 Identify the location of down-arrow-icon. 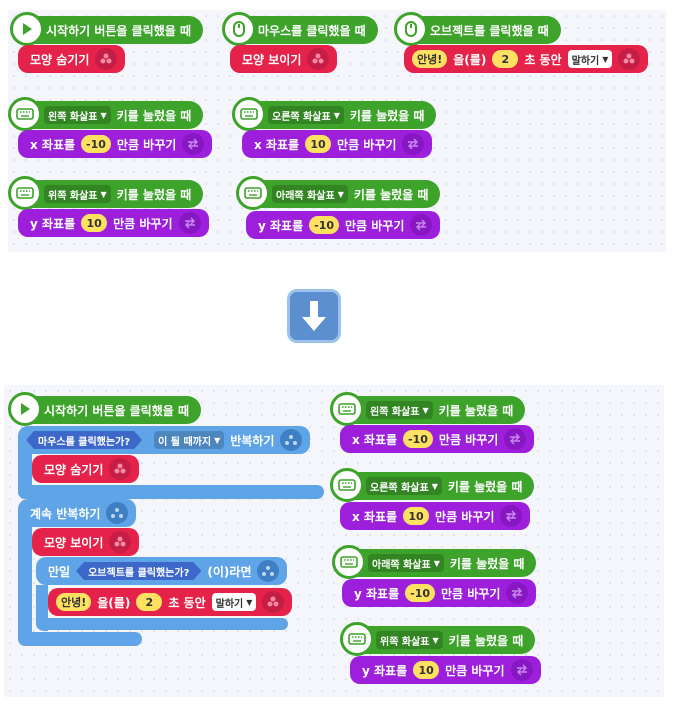
(314, 316).